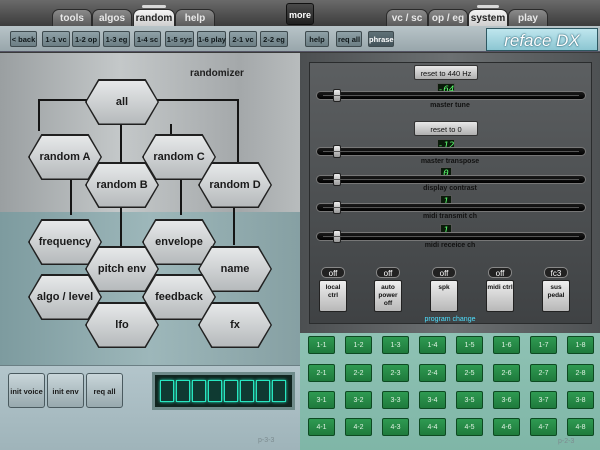 This screenshot has width=600, height=450. Describe the element at coordinates (122, 185) in the screenshot. I see `hex-random-b: random B` at that location.